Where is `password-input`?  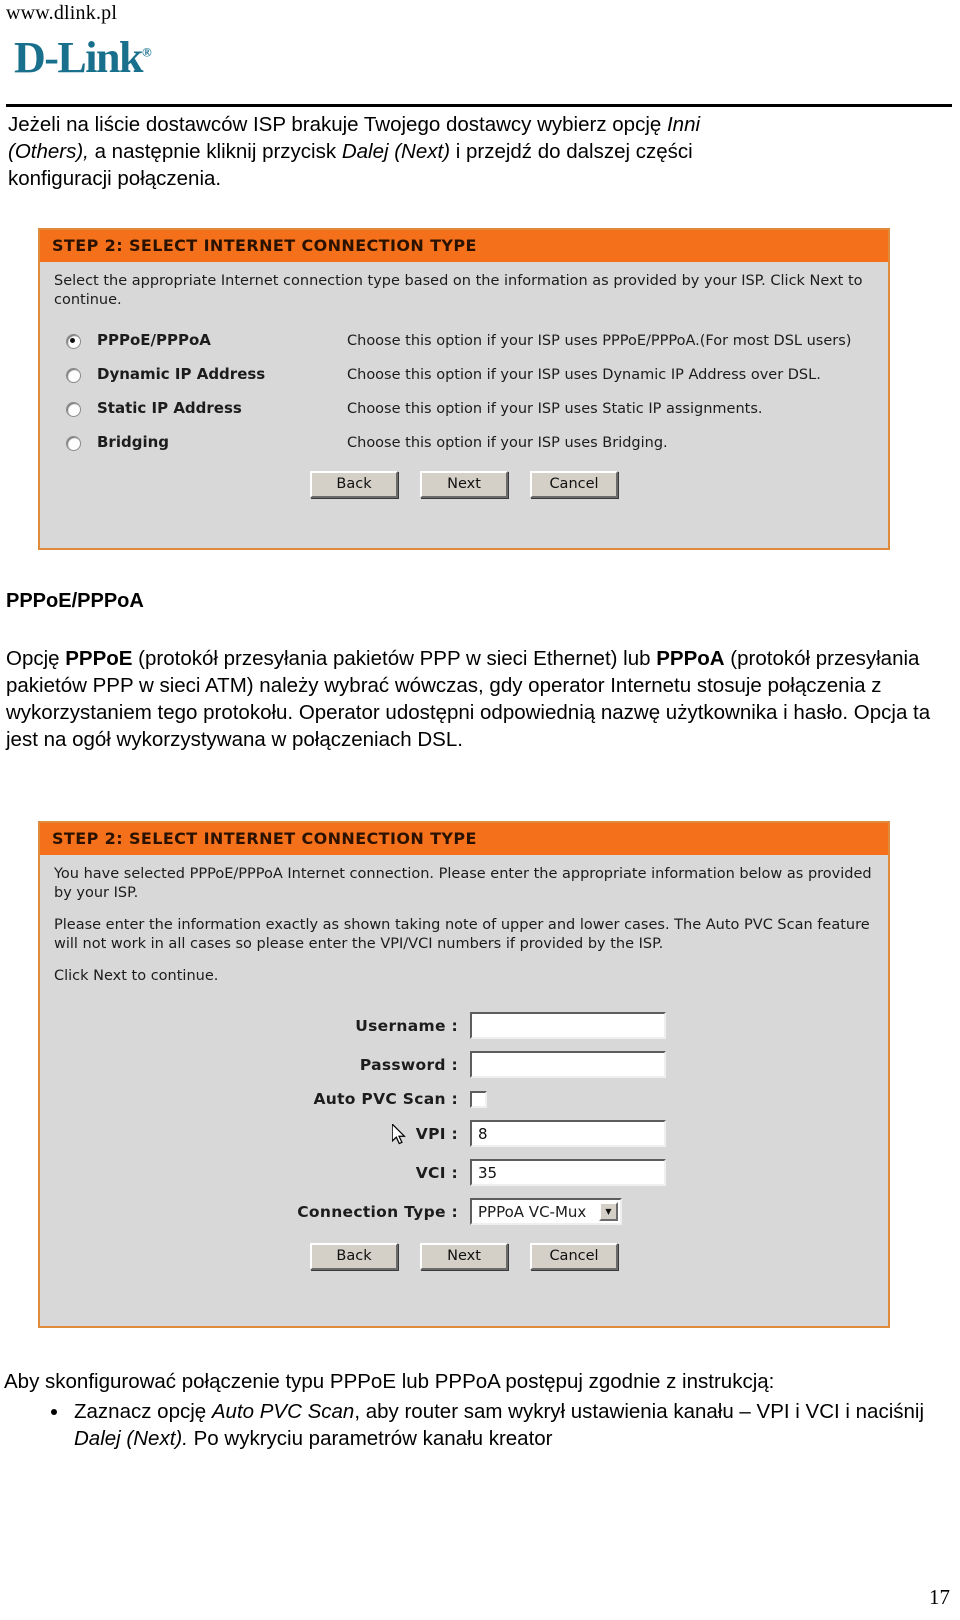
password-input is located at coordinates (568, 1064).